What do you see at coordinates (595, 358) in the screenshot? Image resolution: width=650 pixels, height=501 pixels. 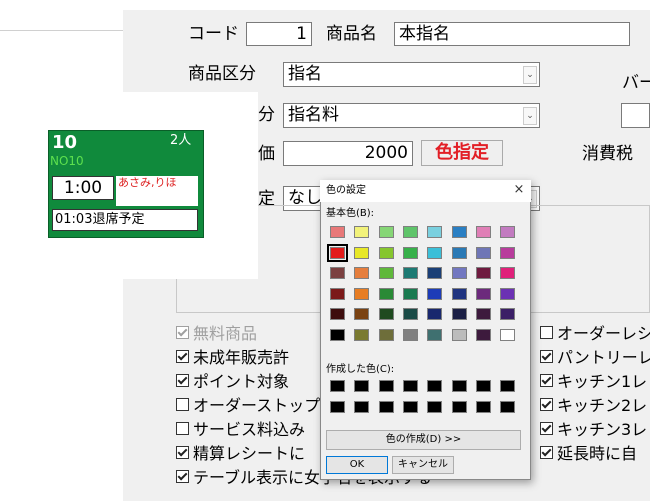 I see `checkbox-row: パントリーレ` at bounding box center [595, 358].